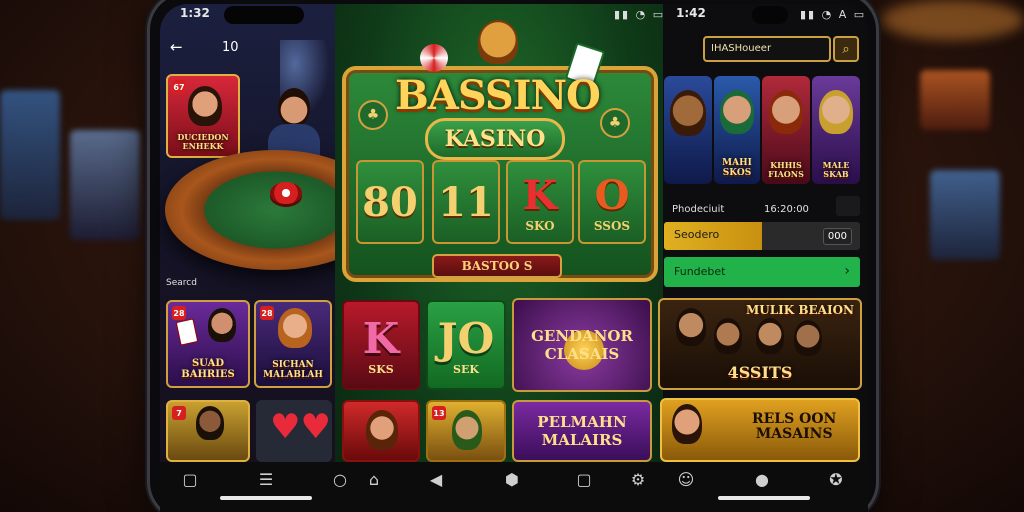  I want to click on logo-subtitle: KASINO, so click(495, 139).